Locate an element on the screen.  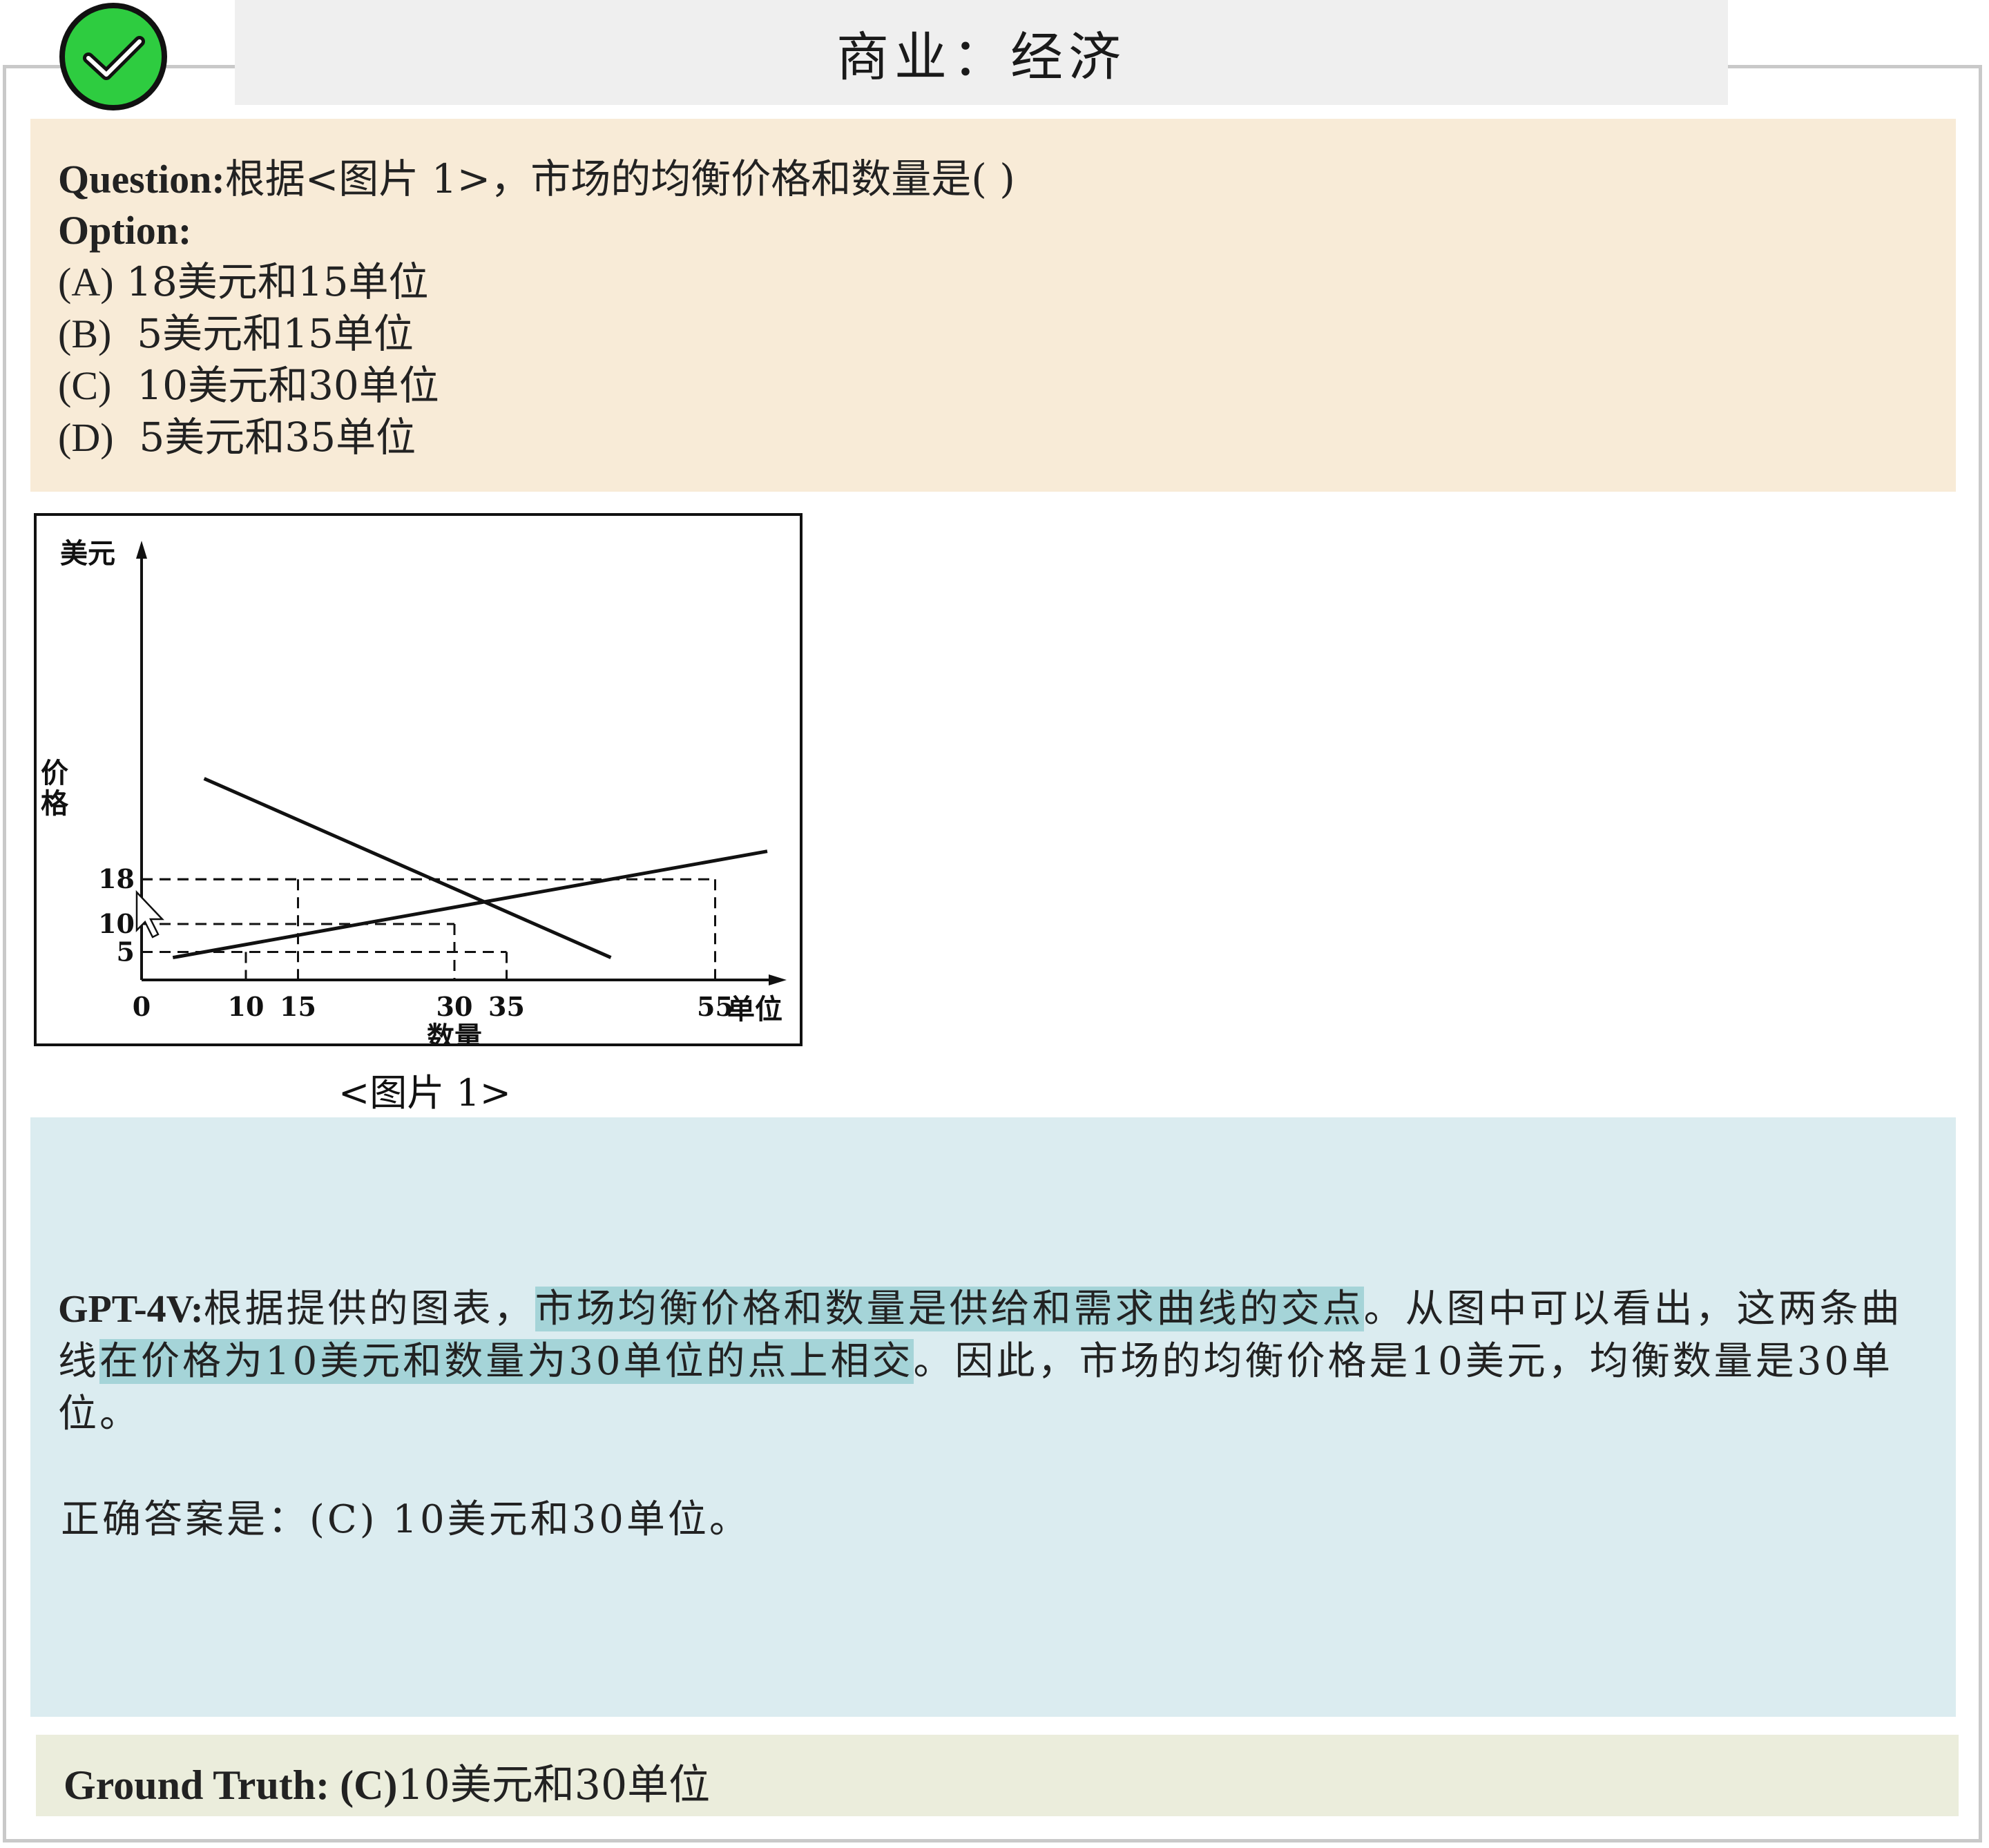
question-text: 根据<图片 1>，市场的均衡价格和数量是( ) is located at coordinates (619, 178).